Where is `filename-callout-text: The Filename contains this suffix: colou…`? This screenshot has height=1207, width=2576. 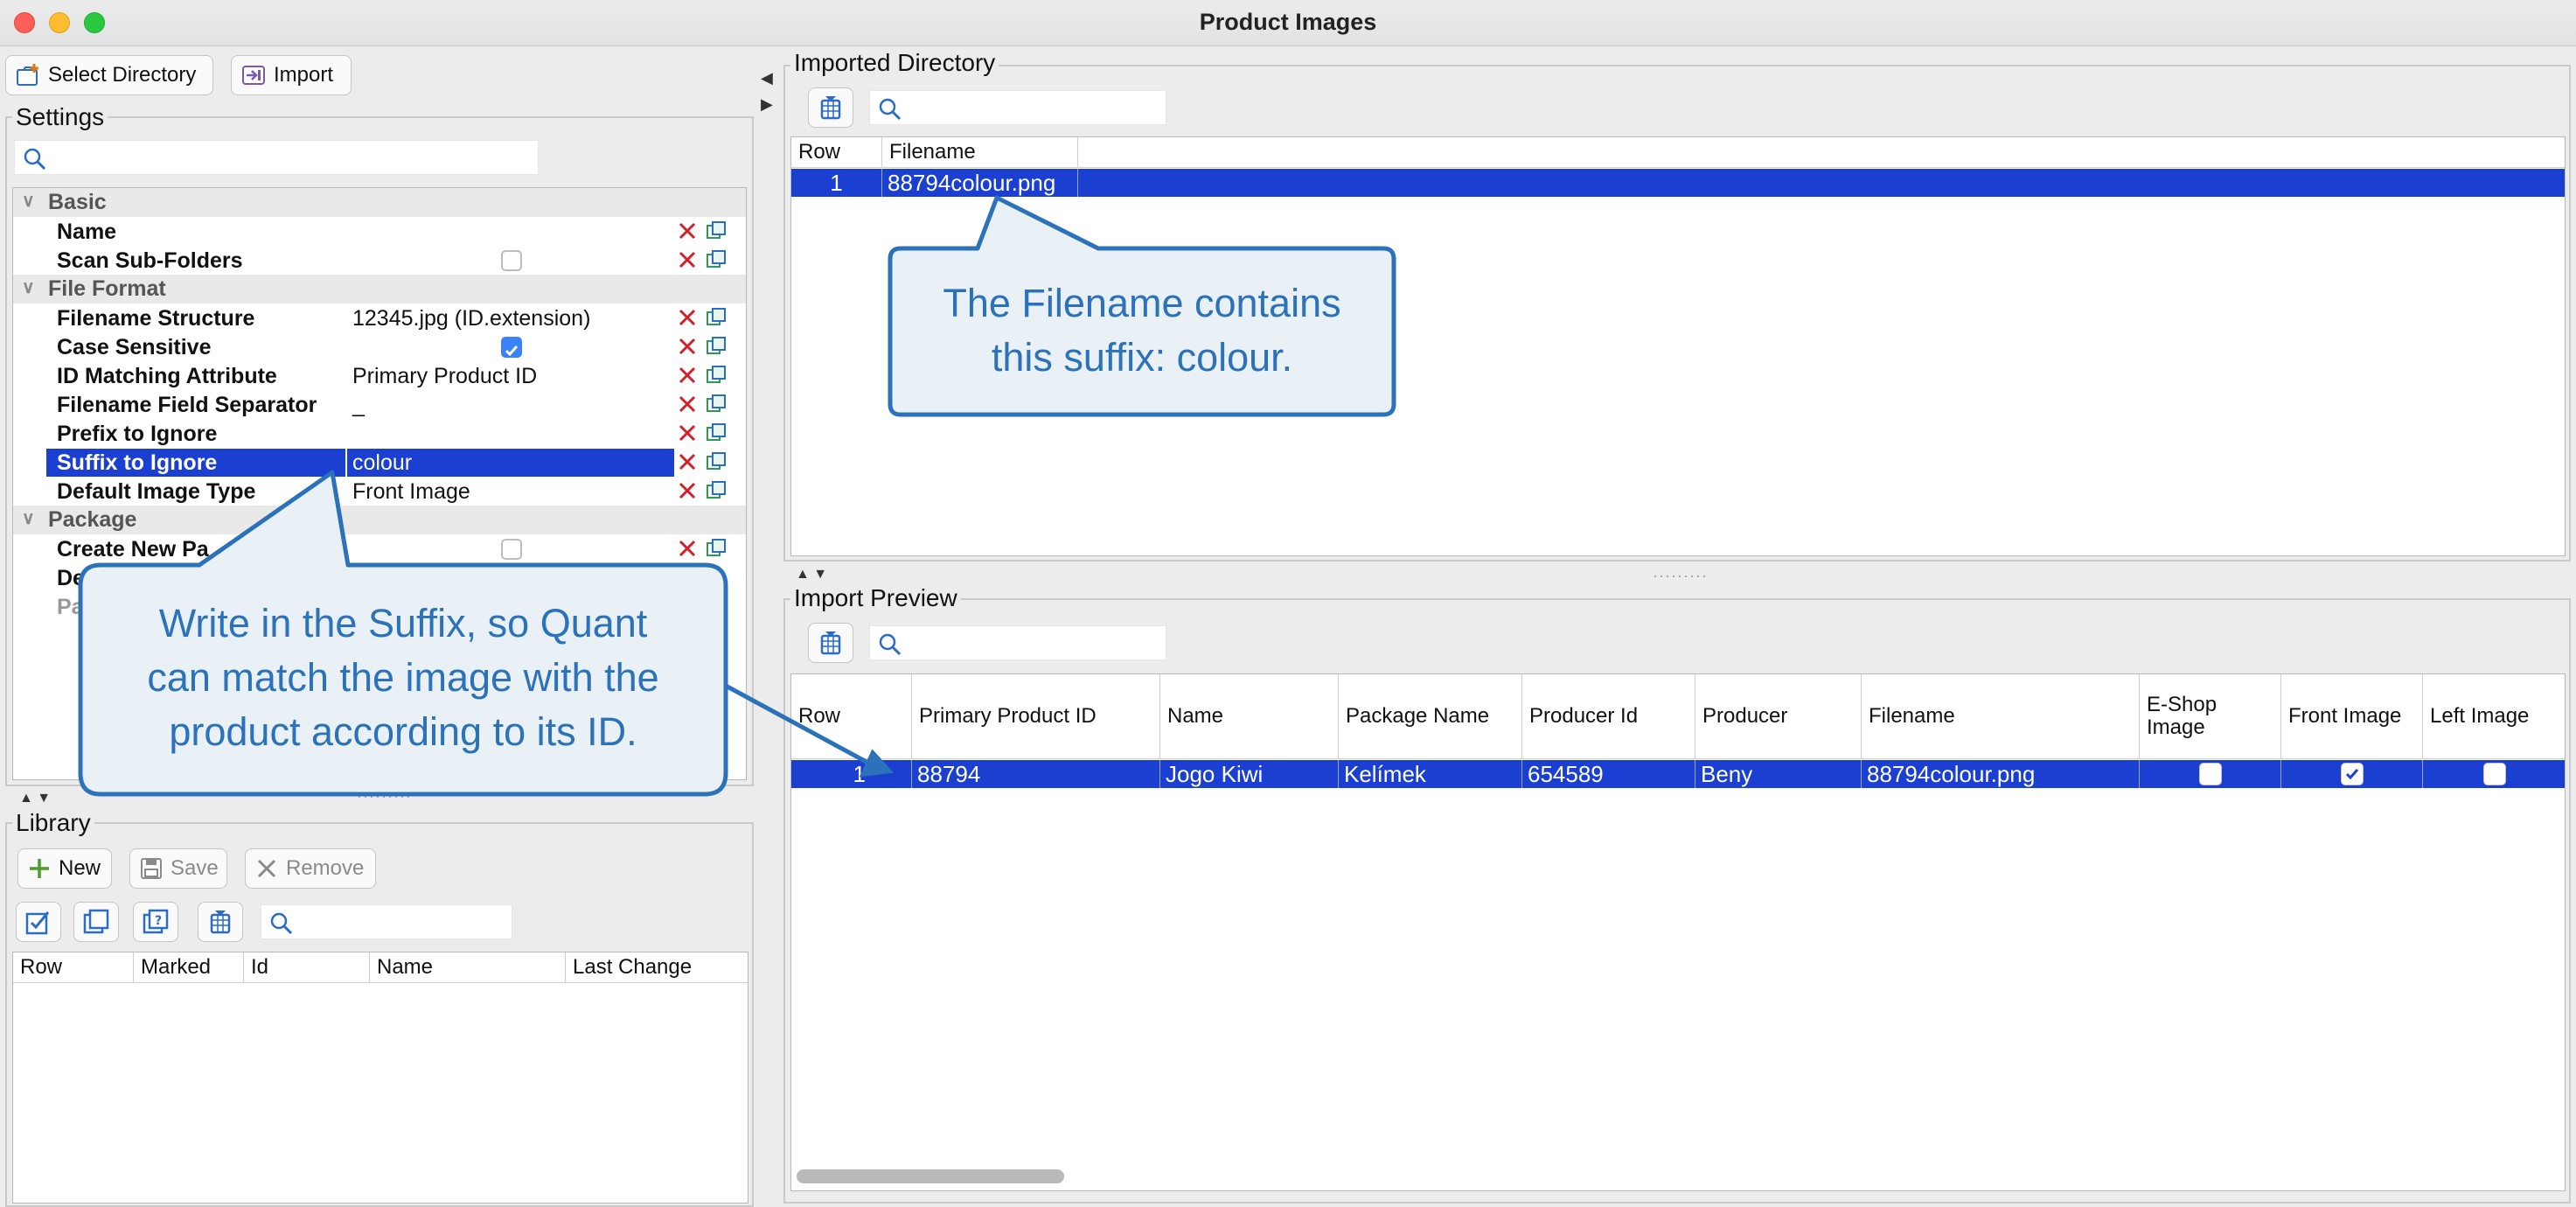 filename-callout-text: The Filename contains this suffix: colou… is located at coordinates (1142, 330).